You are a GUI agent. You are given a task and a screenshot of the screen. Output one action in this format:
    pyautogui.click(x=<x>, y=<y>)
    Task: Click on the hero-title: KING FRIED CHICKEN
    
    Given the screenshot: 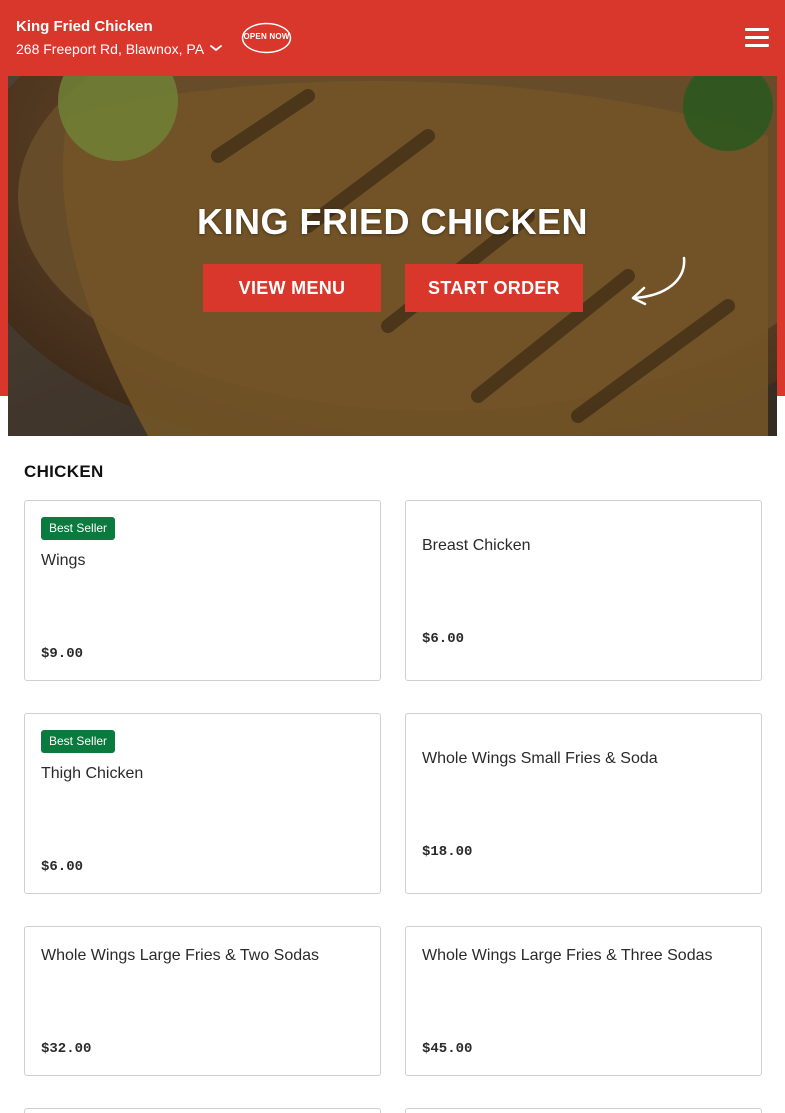 What is the action you would take?
    pyautogui.click(x=392, y=221)
    